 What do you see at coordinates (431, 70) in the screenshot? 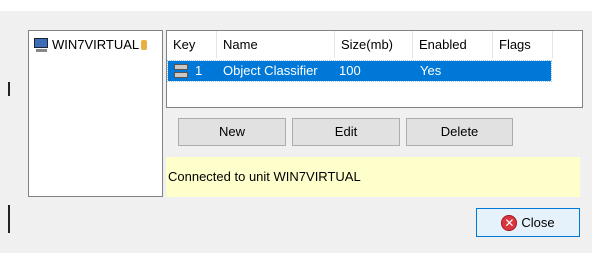
I see `row-enabled: Yes` at bounding box center [431, 70].